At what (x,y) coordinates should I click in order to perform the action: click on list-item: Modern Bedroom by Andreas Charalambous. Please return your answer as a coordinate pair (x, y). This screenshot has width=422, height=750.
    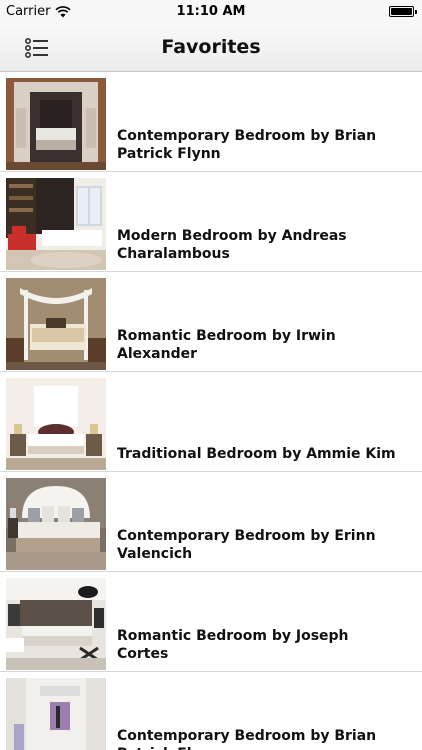
    Looking at the image, I should click on (211, 222).